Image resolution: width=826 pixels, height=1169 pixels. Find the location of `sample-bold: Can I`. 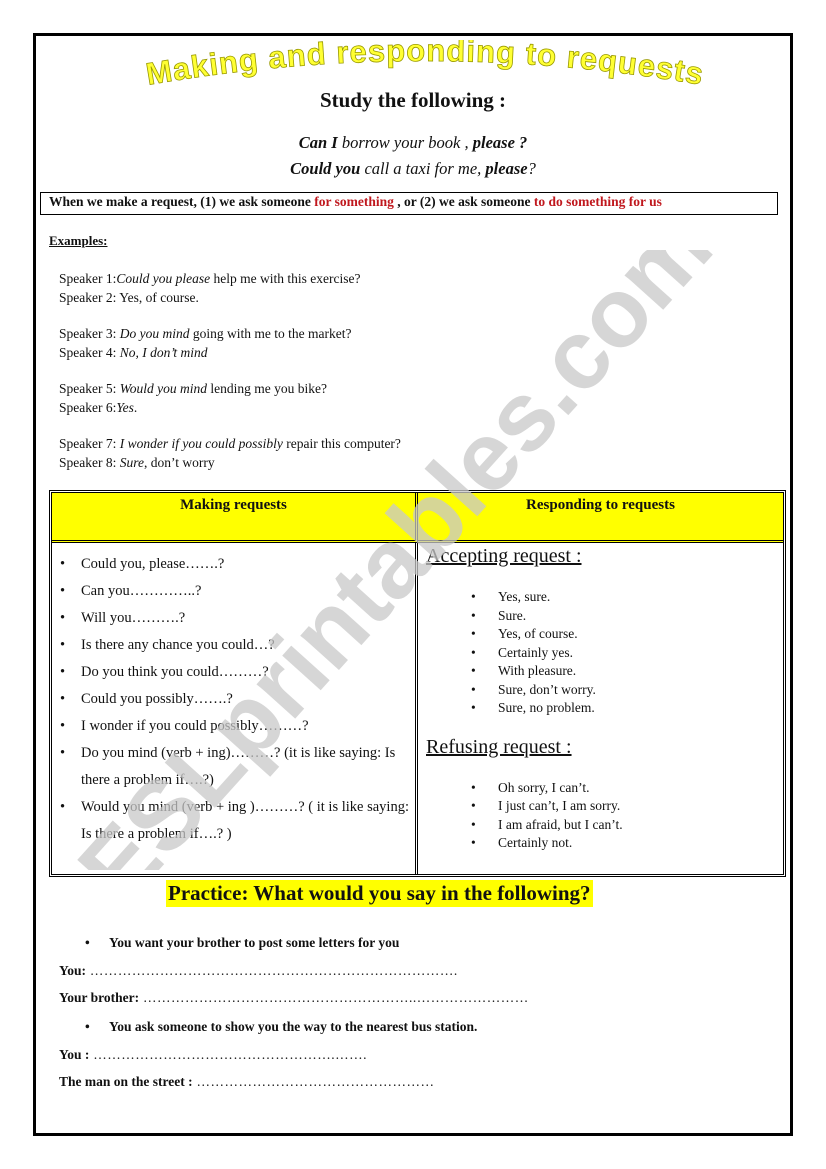

sample-bold: Can I is located at coordinates (318, 142).